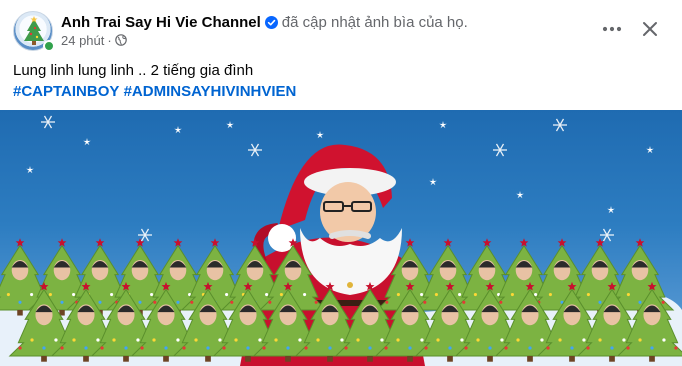  Describe the element at coordinates (49, 46) in the screenshot. I see `online-status-dot` at that location.